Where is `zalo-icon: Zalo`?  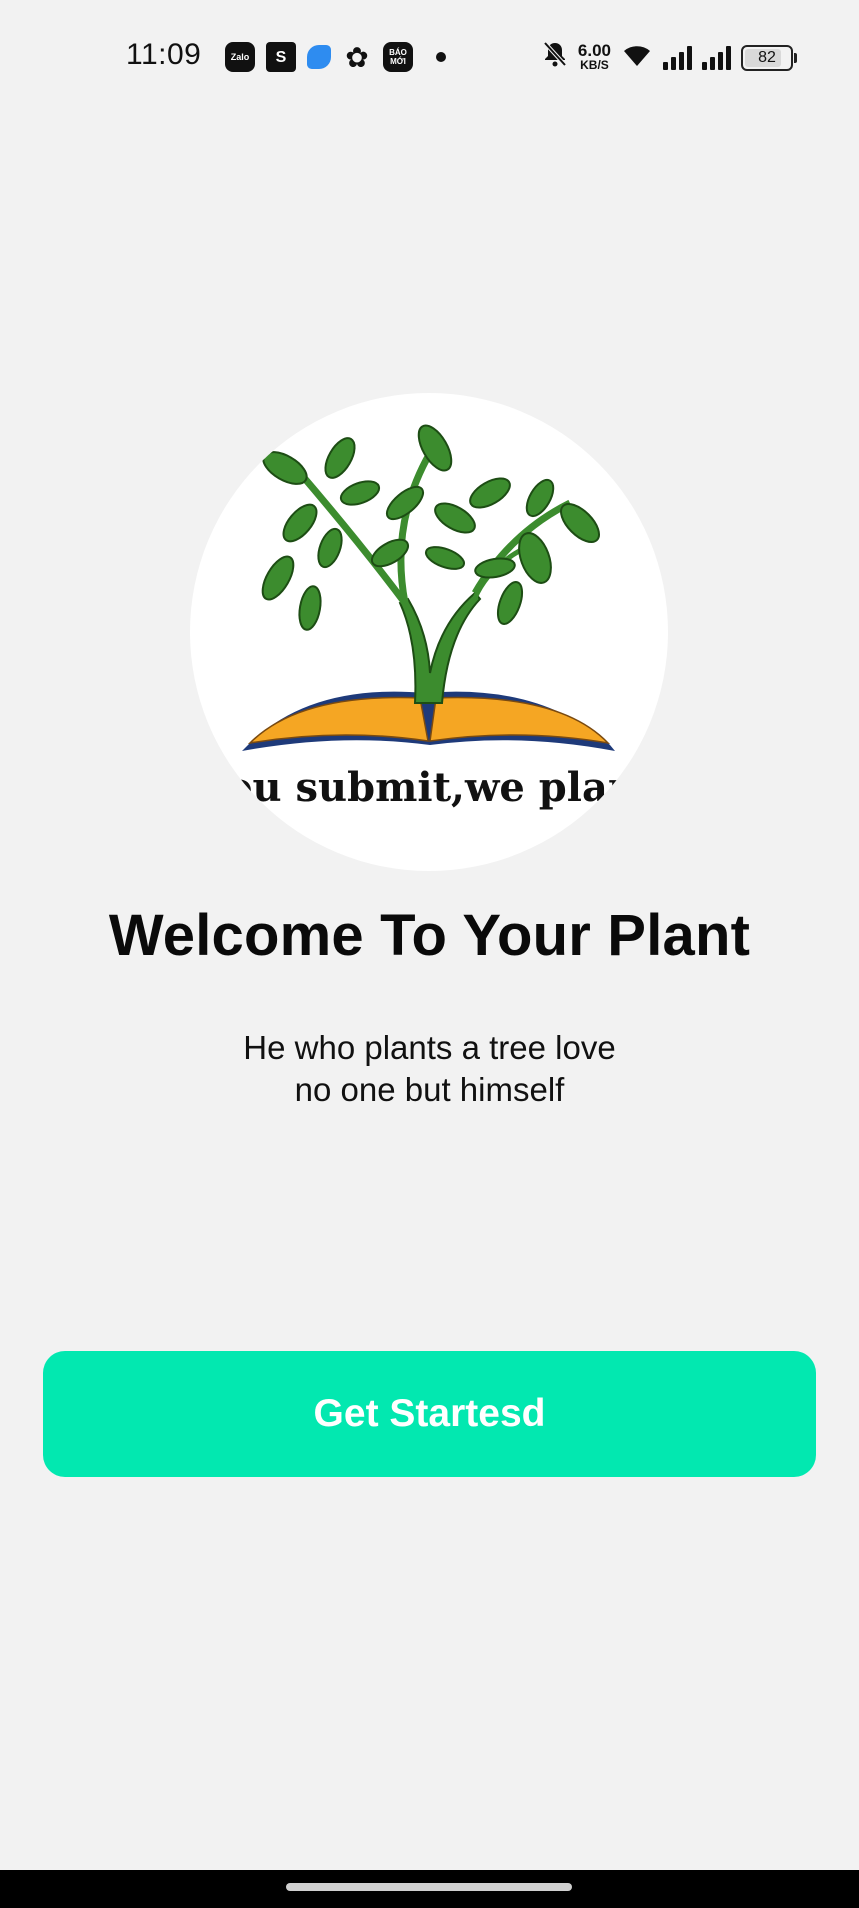 zalo-icon: Zalo is located at coordinates (240, 57).